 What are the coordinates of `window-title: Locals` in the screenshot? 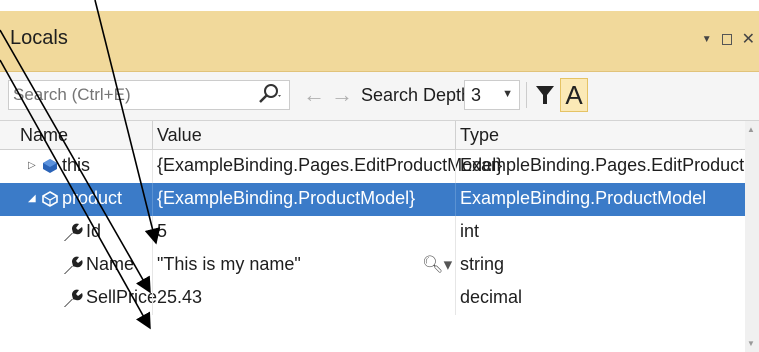 It's located at (39, 38).